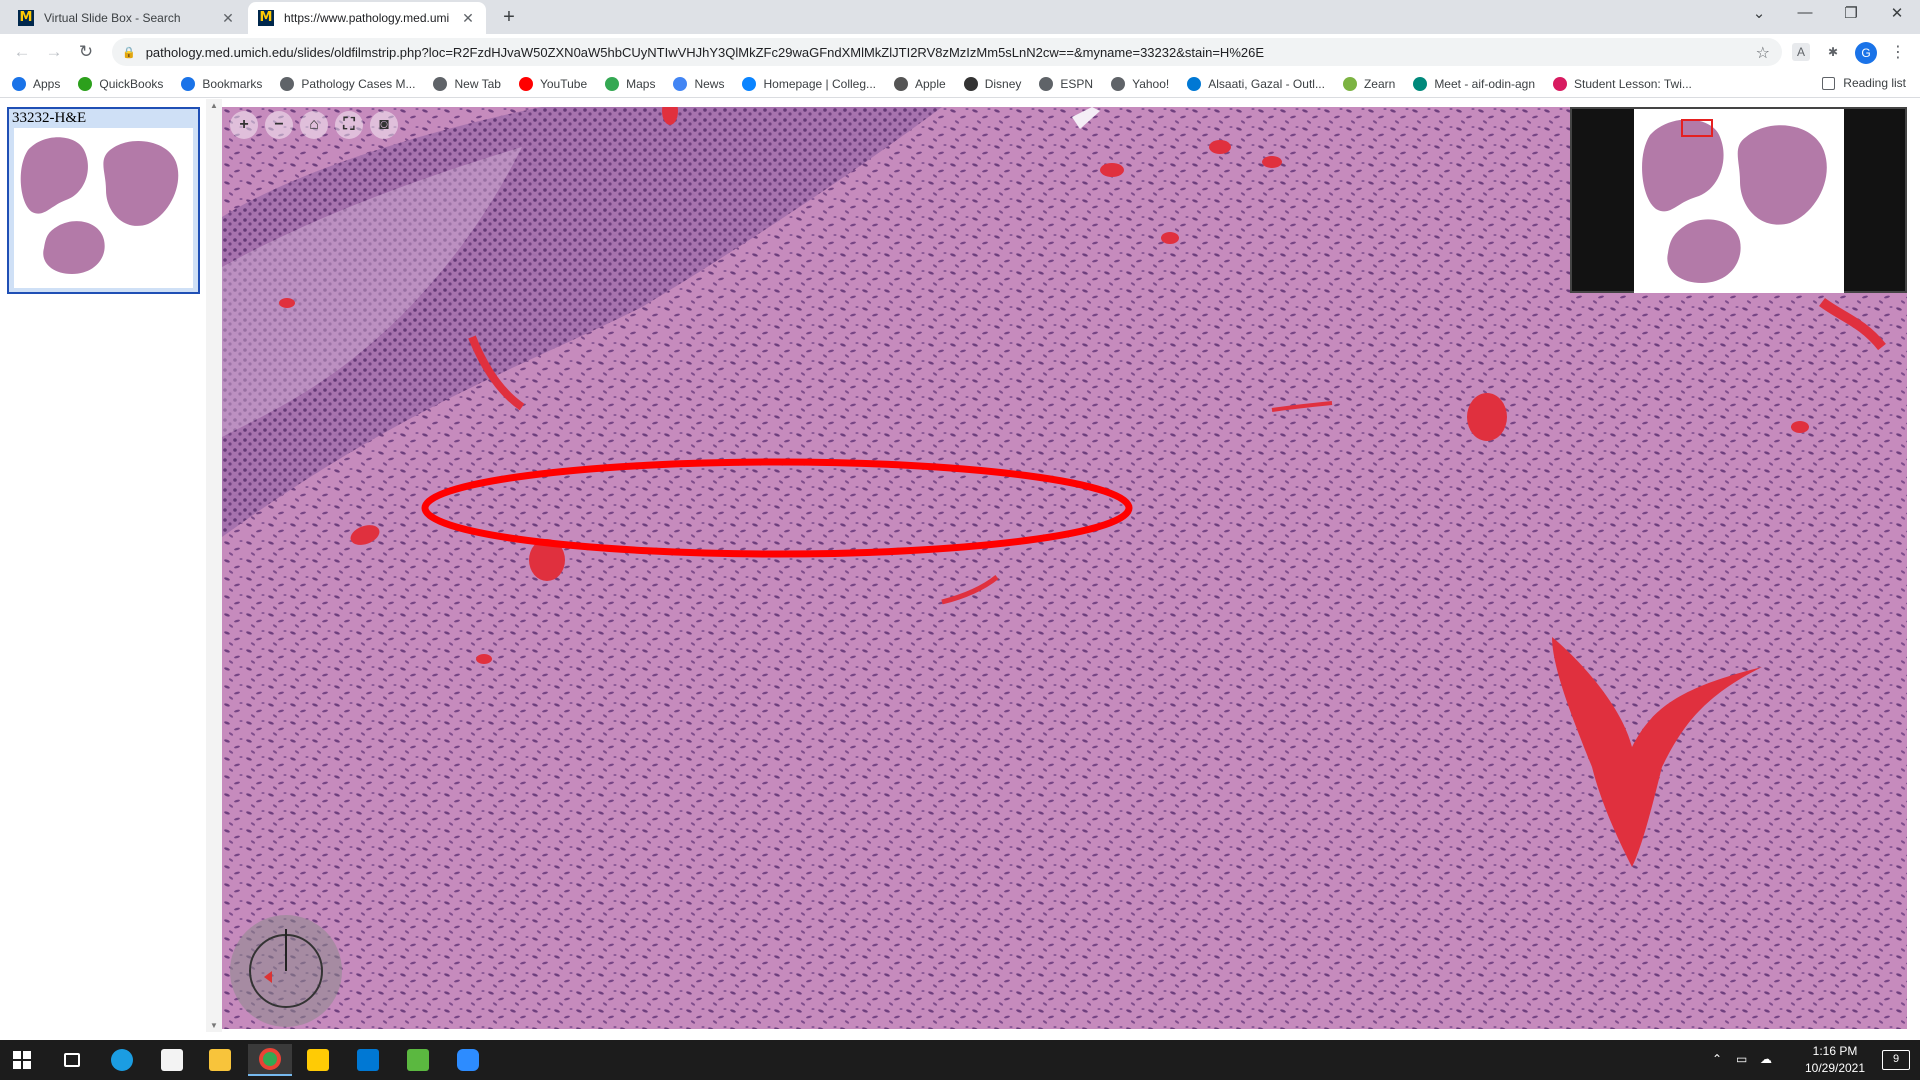  Describe the element at coordinates (1046, 83) in the screenshot. I see `globe-icon` at that location.